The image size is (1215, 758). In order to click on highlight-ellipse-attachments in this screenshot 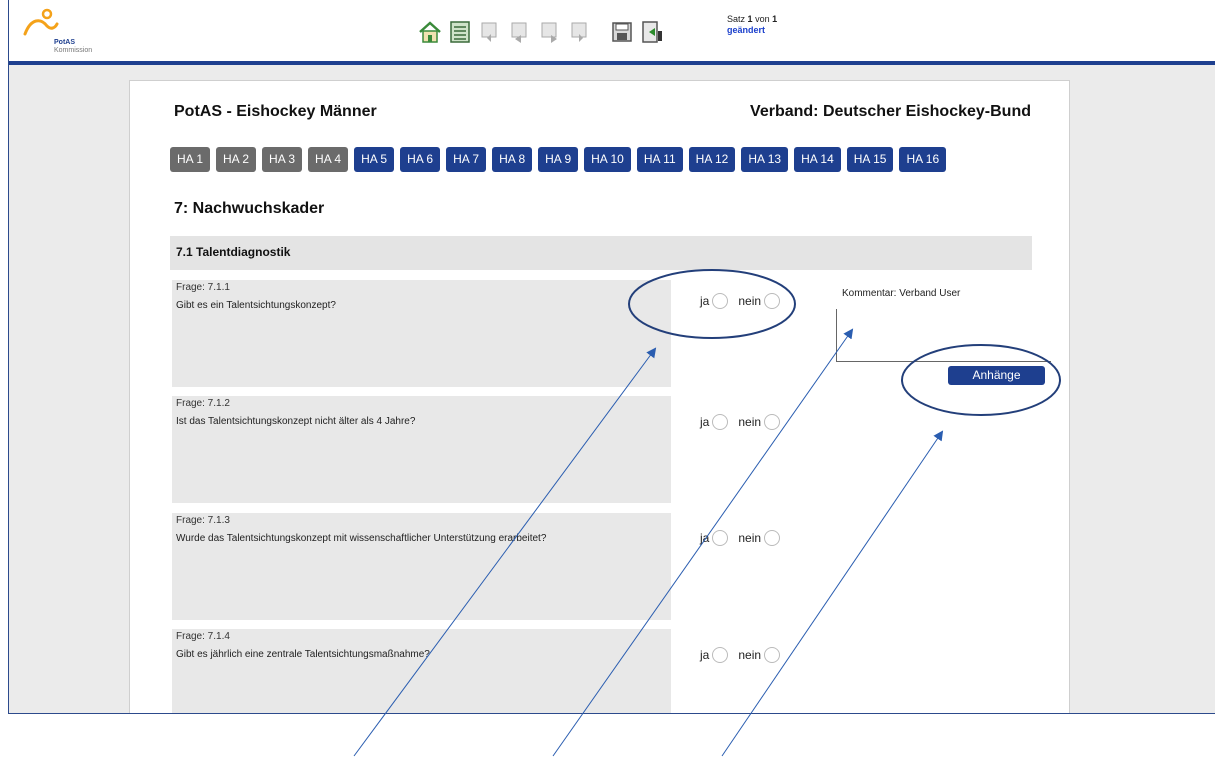, I will do `click(981, 380)`.